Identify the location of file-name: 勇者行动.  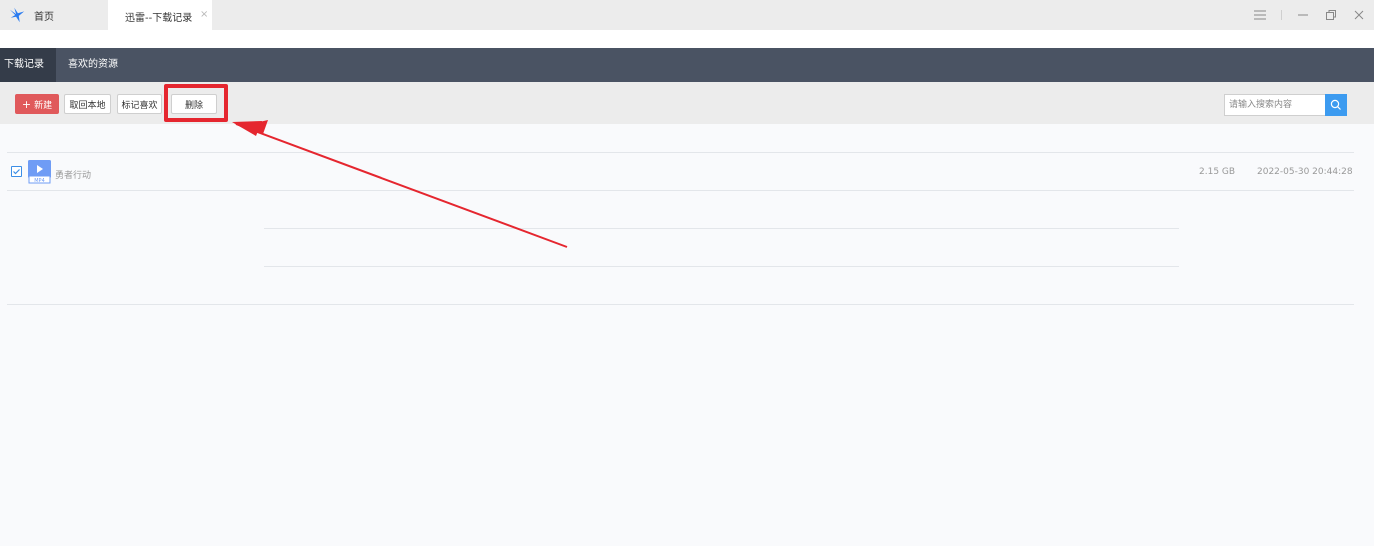
(73, 176).